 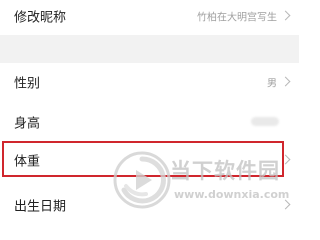 I want to click on height-value-blurred, so click(x=265, y=121).